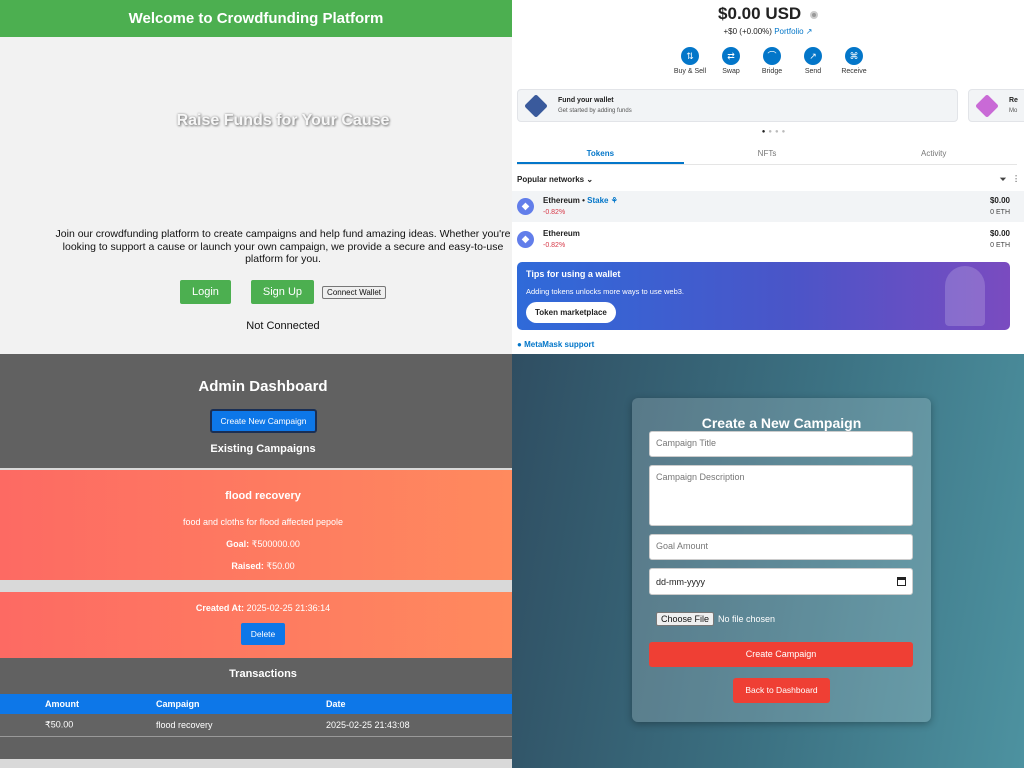  I want to click on cell-date: 2025-02-25 21:43:08, so click(368, 725).